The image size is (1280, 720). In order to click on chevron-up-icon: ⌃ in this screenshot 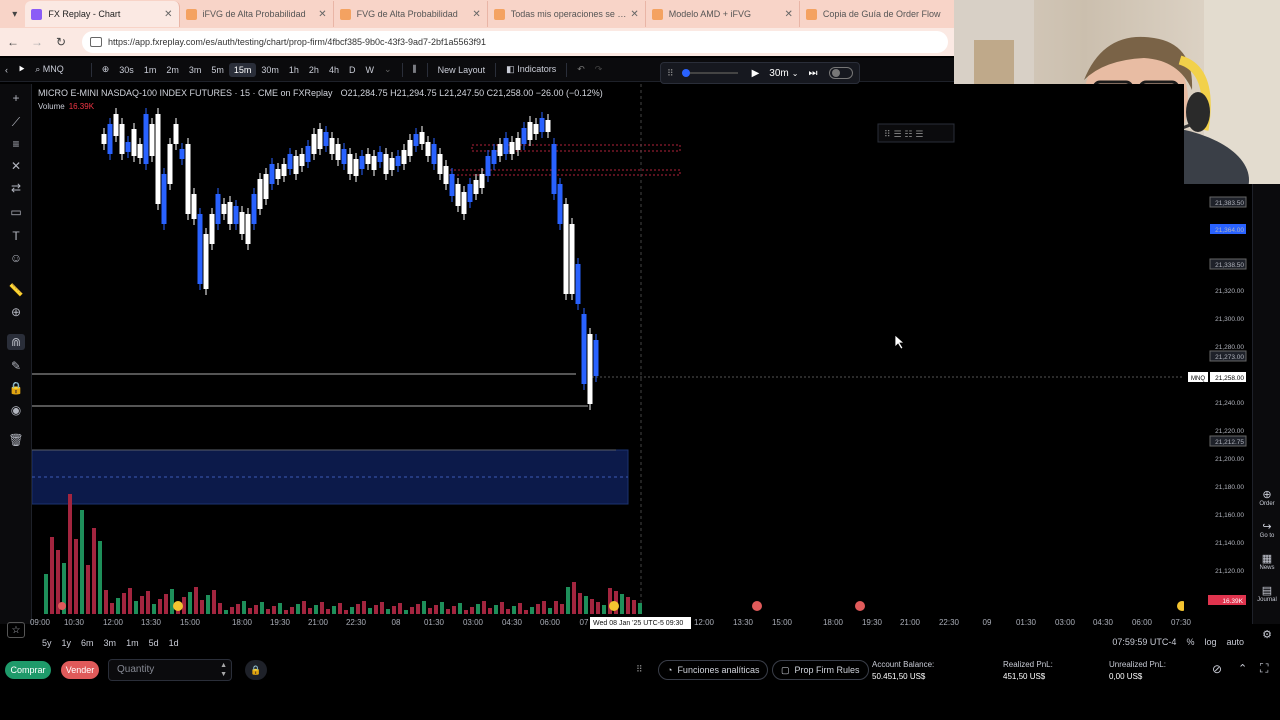, I will do `click(1242, 668)`.